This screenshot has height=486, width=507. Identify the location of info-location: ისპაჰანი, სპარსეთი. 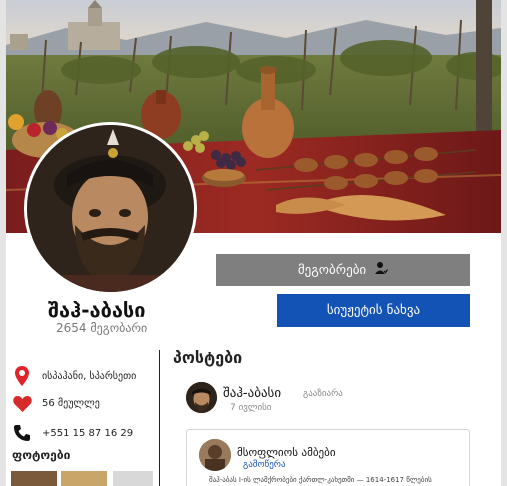
(74, 376).